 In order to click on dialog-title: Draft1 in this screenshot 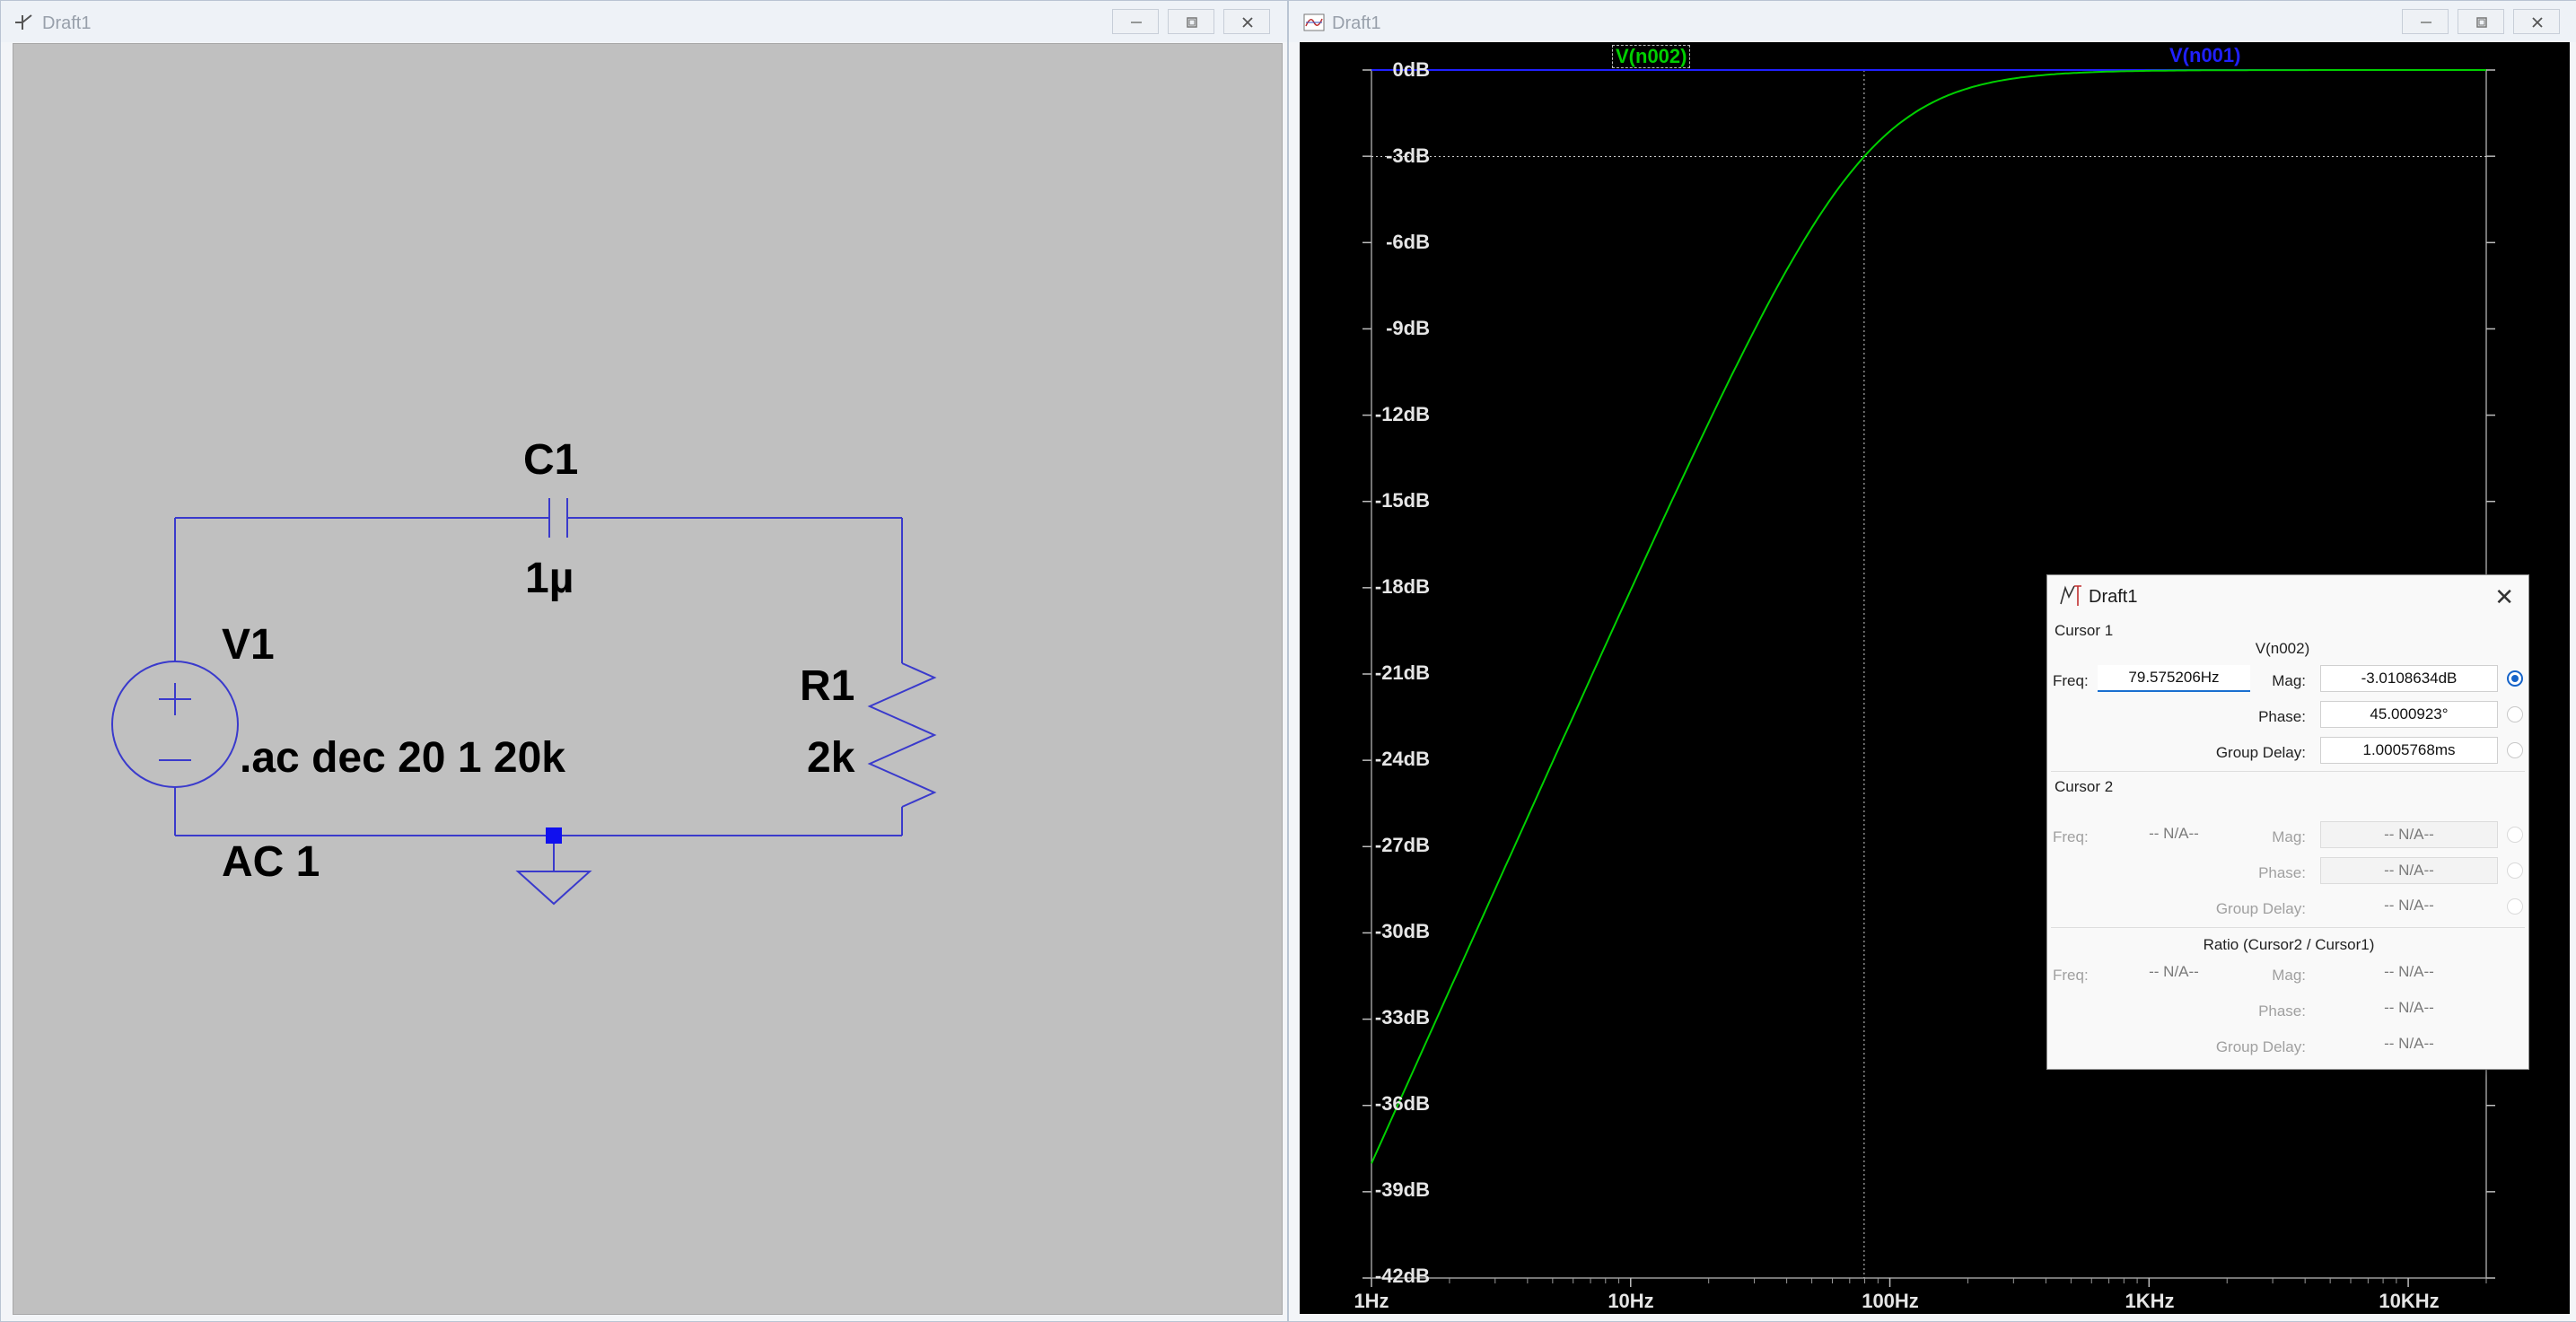, I will do `click(2113, 597)`.